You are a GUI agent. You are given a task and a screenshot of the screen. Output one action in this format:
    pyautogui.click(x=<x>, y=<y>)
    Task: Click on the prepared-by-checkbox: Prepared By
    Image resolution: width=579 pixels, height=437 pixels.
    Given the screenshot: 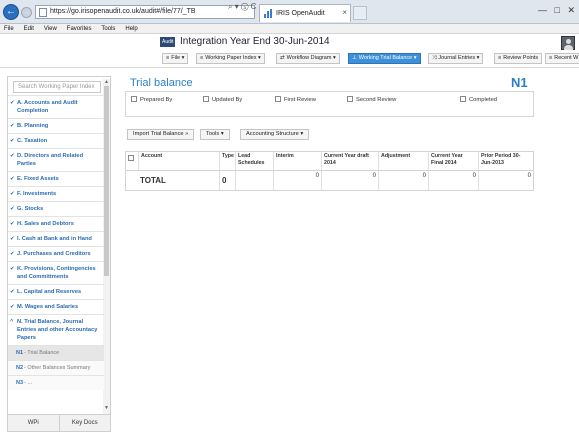 What is the action you would take?
    pyautogui.click(x=151, y=99)
    